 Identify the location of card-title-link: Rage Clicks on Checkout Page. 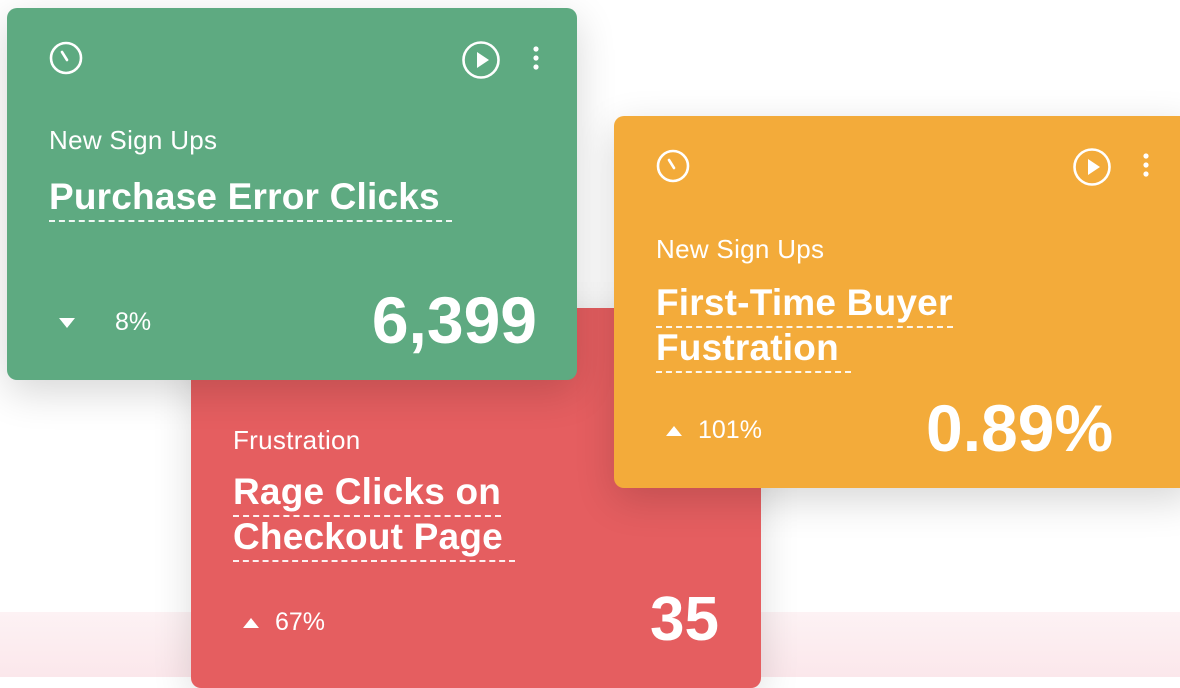
(423, 515).